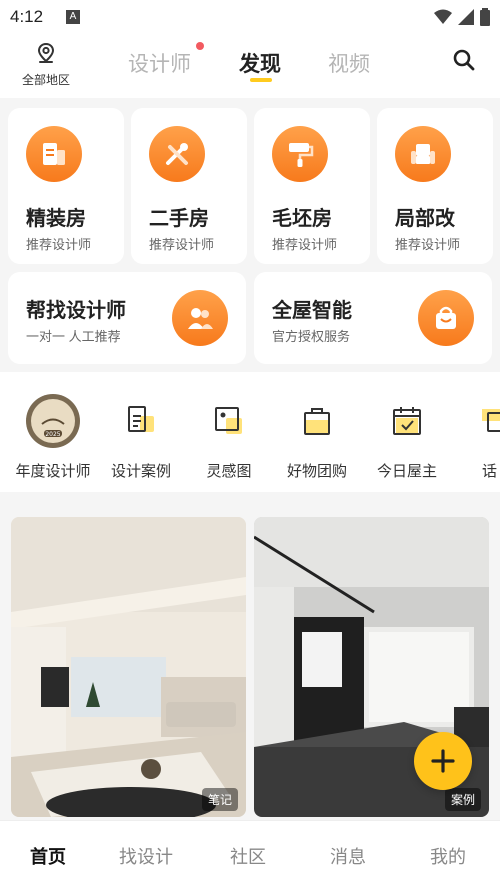  Describe the element at coordinates (46, 52) in the screenshot. I see `location-pin-icon` at that location.